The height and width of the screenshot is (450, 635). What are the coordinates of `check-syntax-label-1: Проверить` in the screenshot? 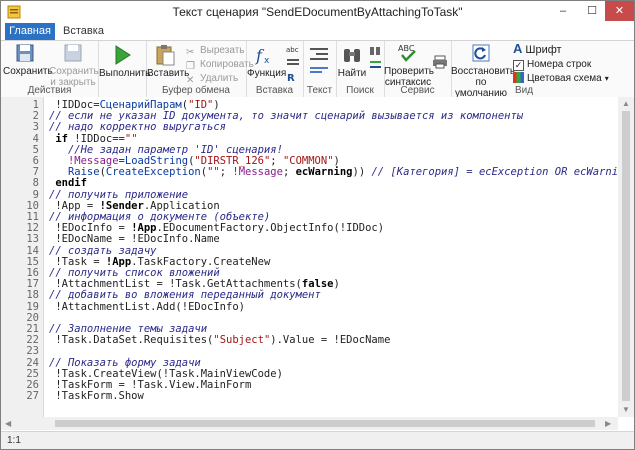 It's located at (409, 71).